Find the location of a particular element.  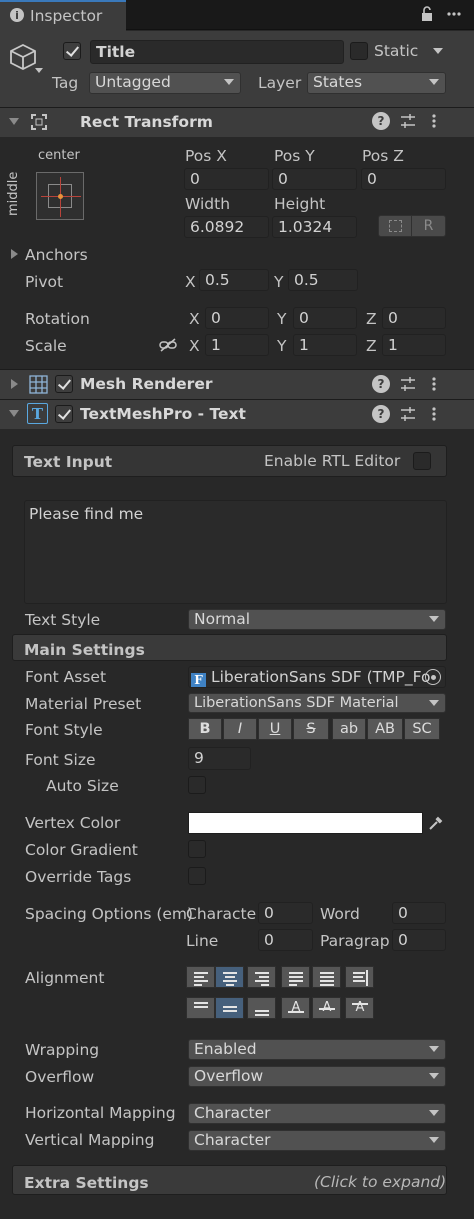

align-midline-button: A is located at coordinates (326, 1008).